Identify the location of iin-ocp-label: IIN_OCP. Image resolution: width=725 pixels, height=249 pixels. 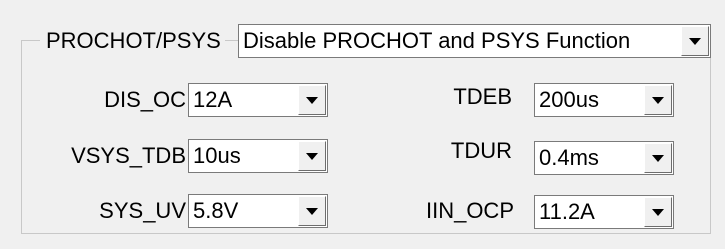
(469, 210).